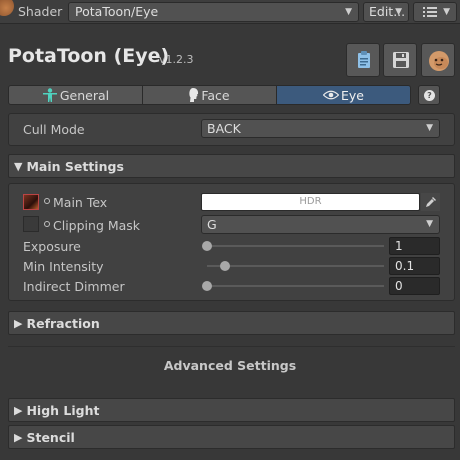 Image resolution: width=460 pixels, height=460 pixels. I want to click on eye-icon, so click(331, 95).